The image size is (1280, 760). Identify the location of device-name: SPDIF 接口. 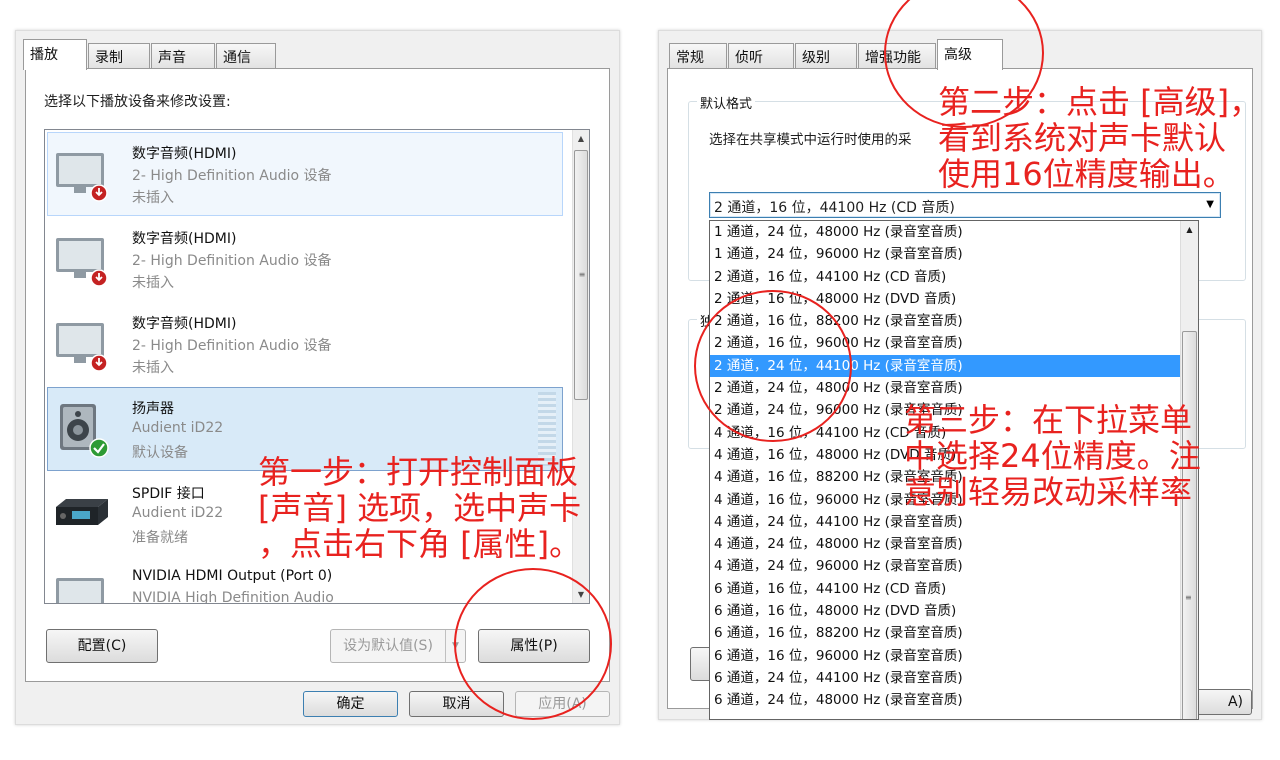
(168, 494).